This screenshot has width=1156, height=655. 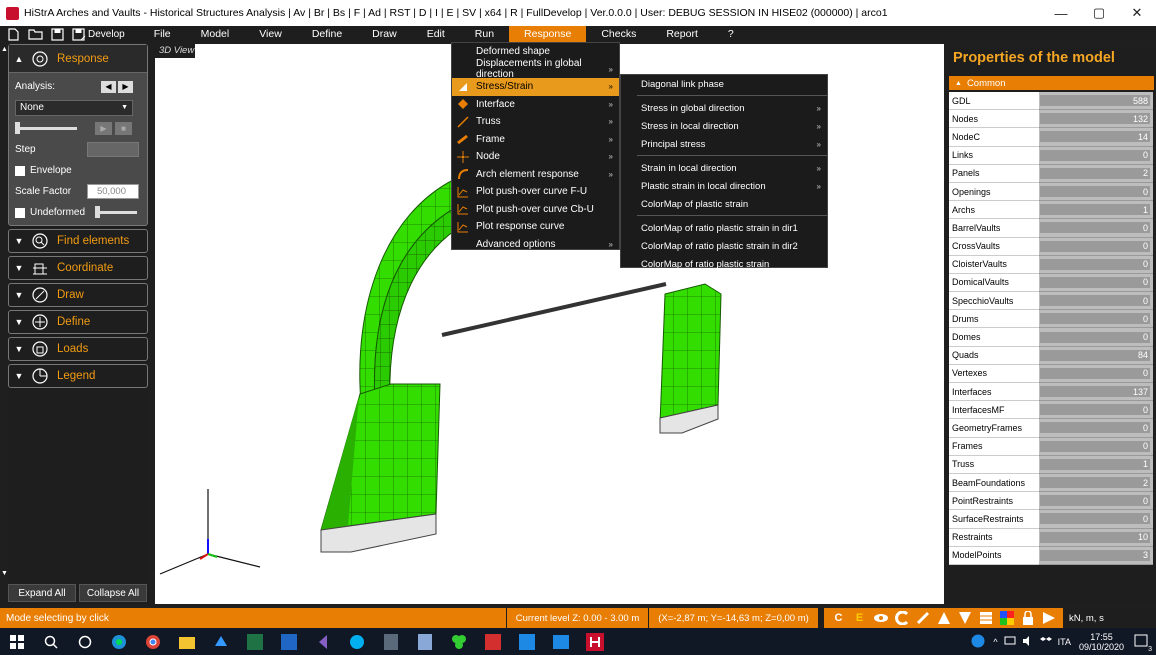 What do you see at coordinates (901, 618) in the screenshot?
I see `c-shape-icon` at bounding box center [901, 618].